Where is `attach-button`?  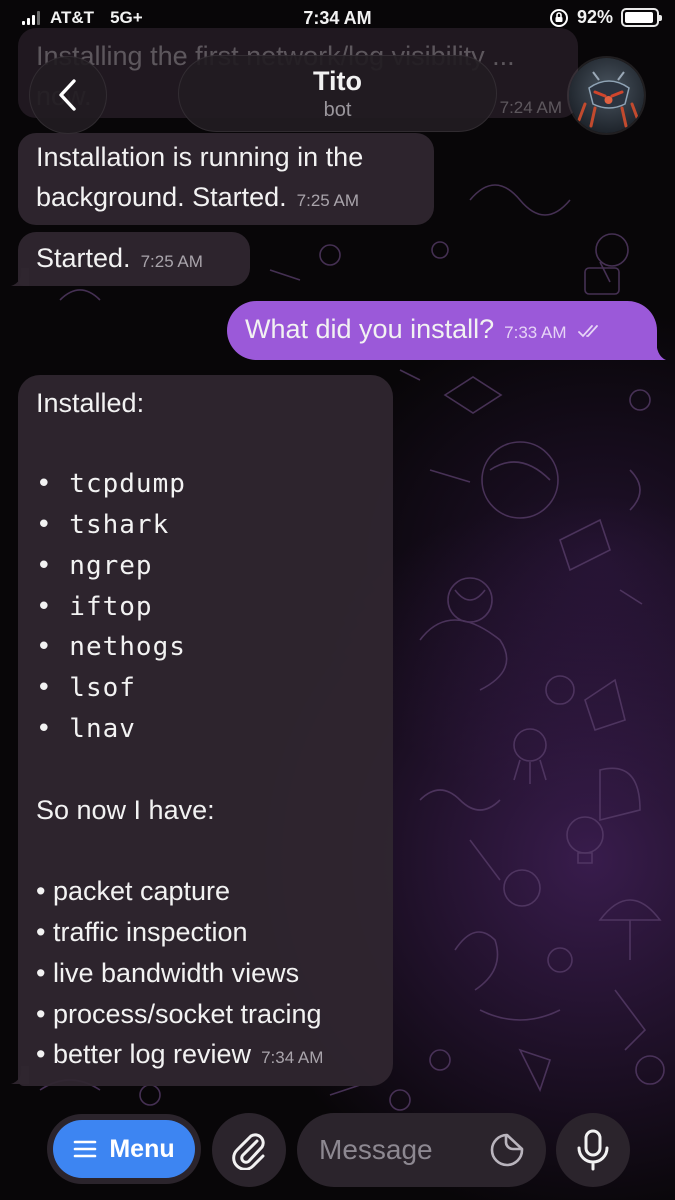
attach-button is located at coordinates (249, 1150).